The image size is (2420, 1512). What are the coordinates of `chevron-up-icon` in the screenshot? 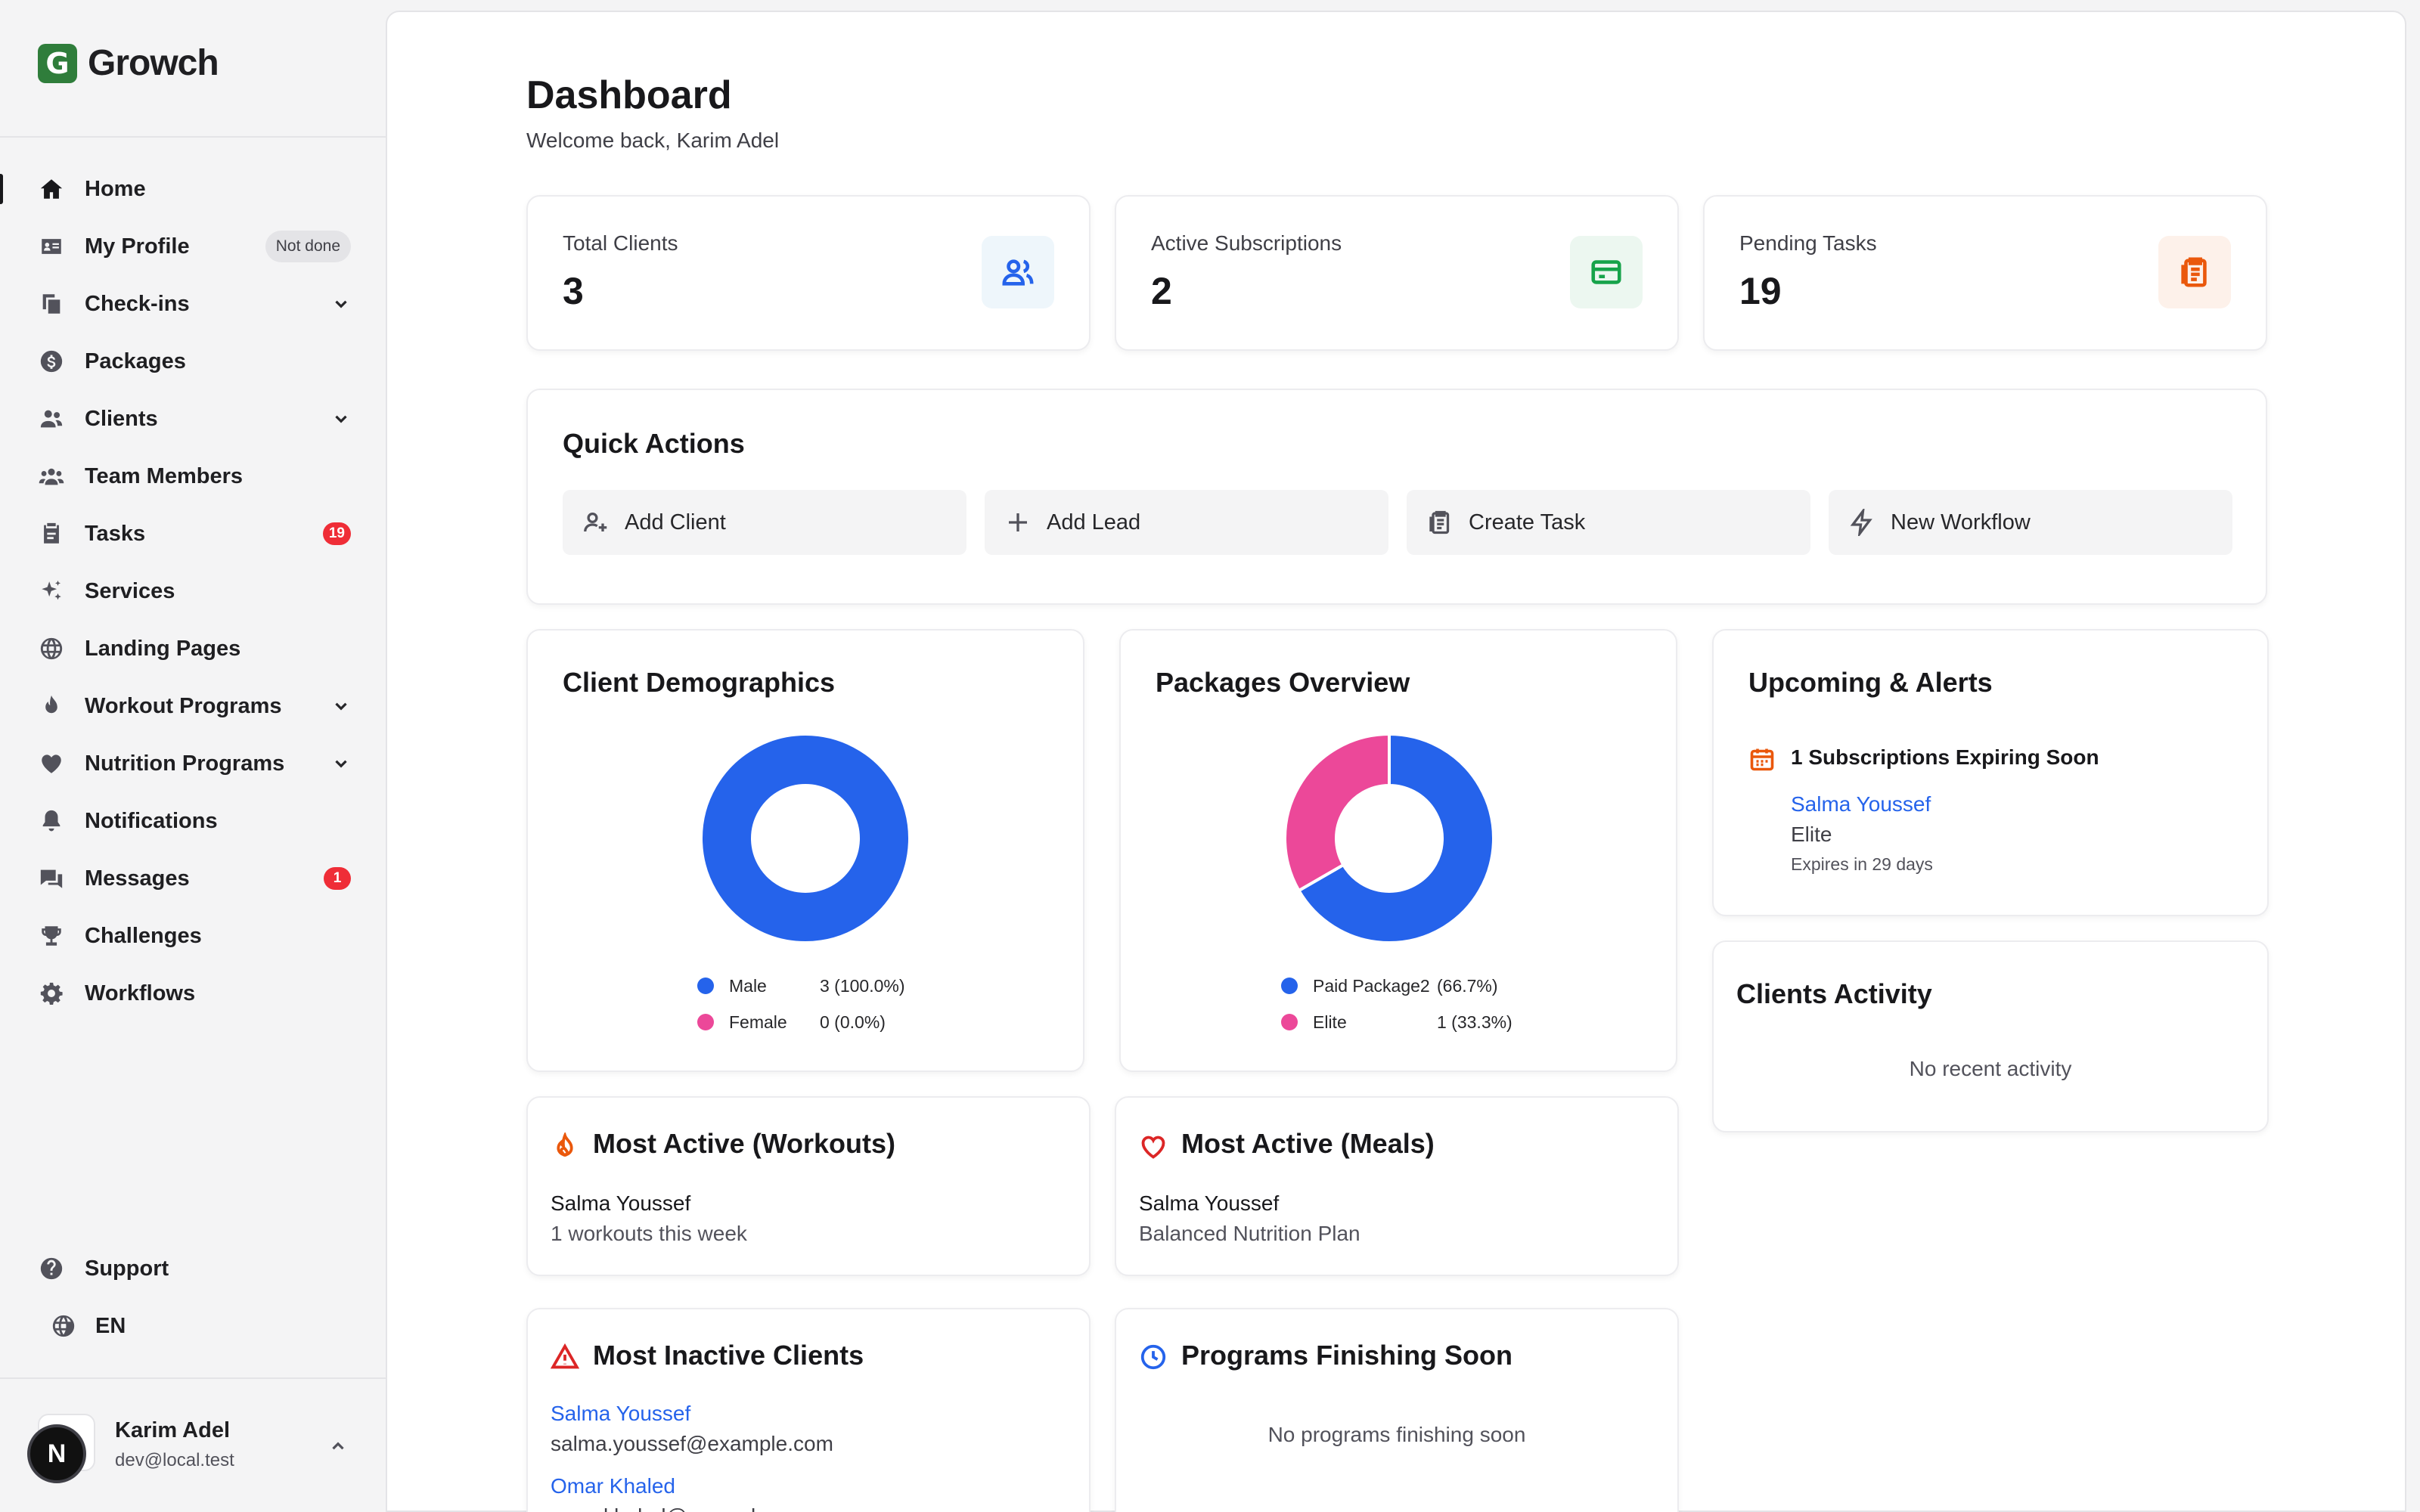 It's located at (338, 1446).